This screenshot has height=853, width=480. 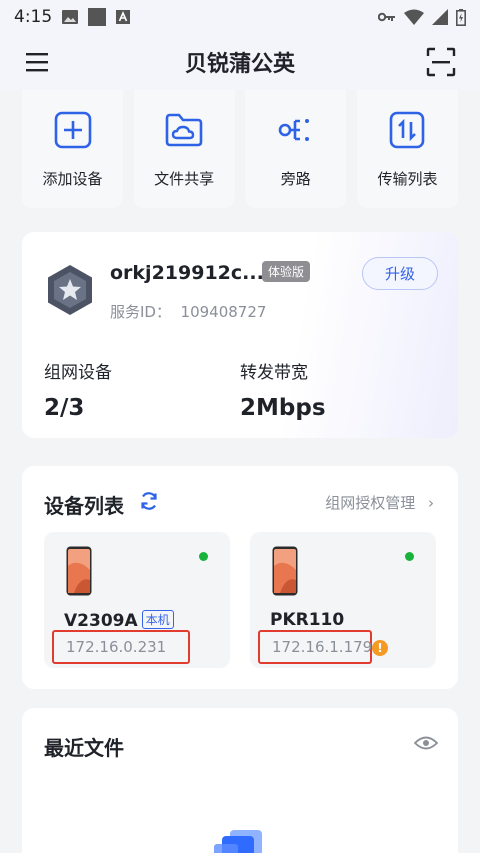 I want to click on status-time: 4:15, so click(x=33, y=17).